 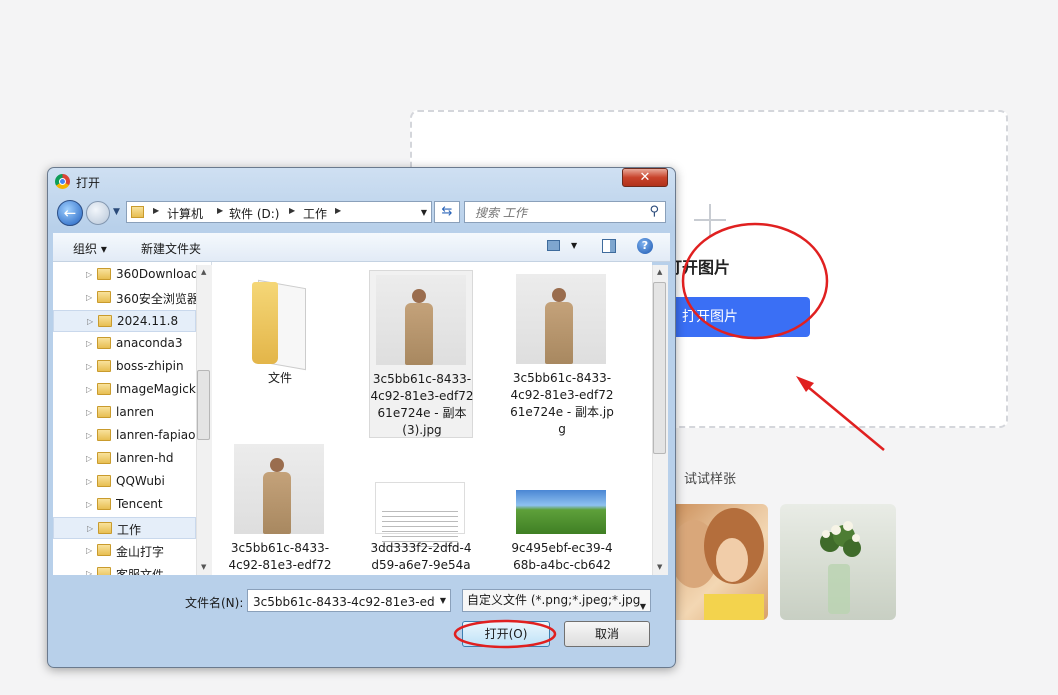 What do you see at coordinates (654, 211) in the screenshot?
I see `search-icon: ⚲` at bounding box center [654, 211].